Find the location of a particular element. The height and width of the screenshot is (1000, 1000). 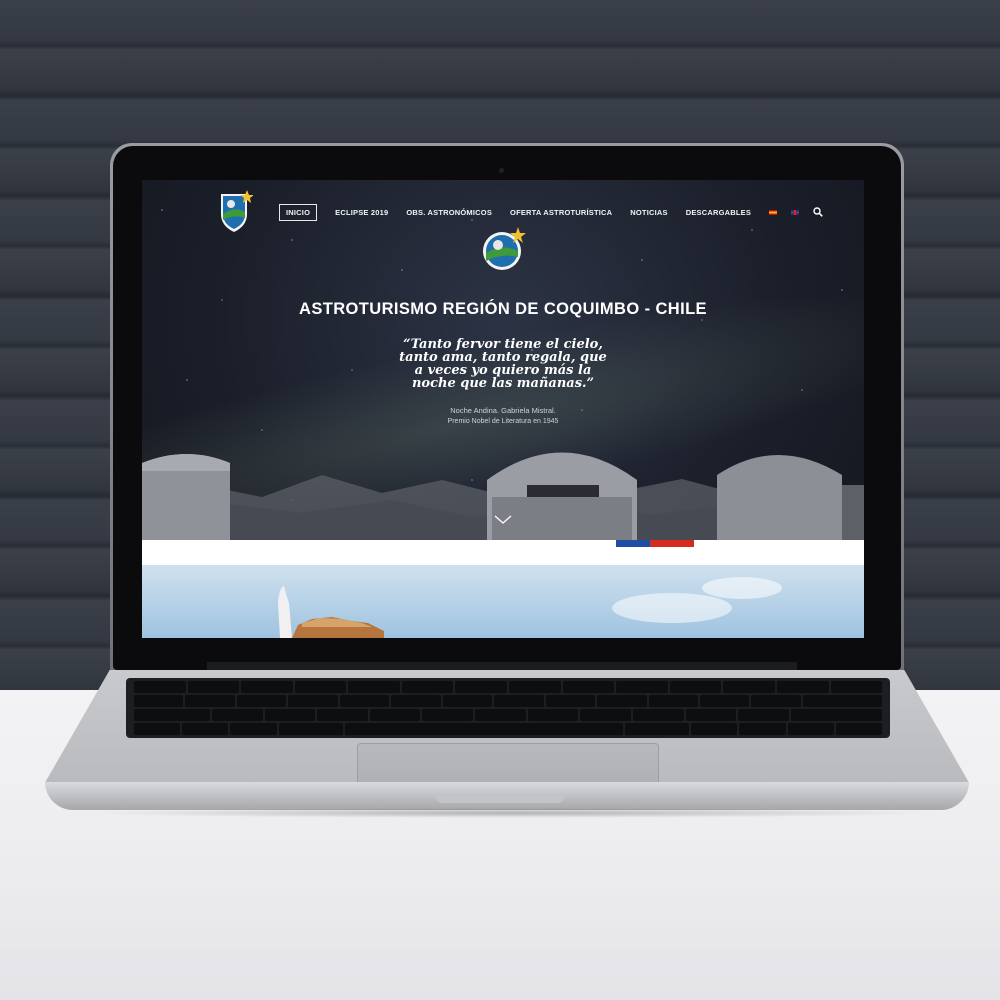

white-divider-band is located at coordinates (503, 552).